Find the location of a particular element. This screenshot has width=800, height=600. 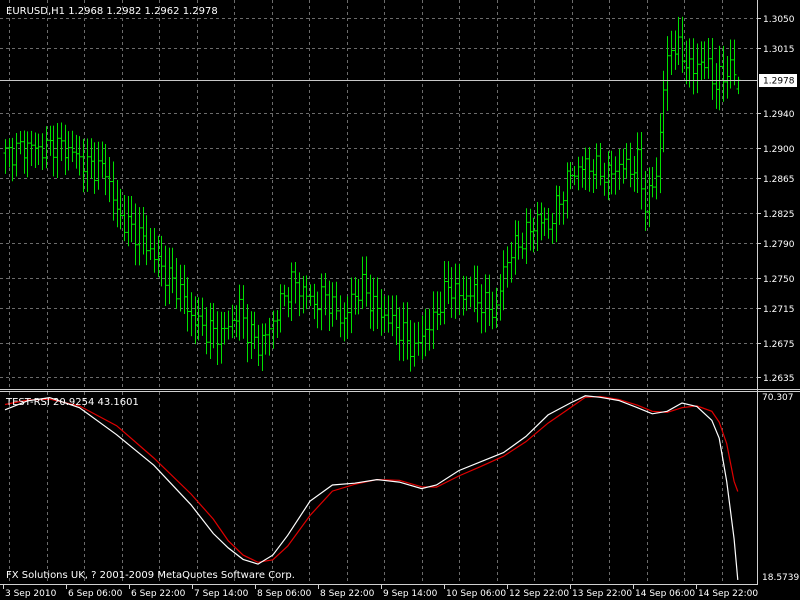

time-tick-label: 13 Sep 22:00 is located at coordinates (602, 594).